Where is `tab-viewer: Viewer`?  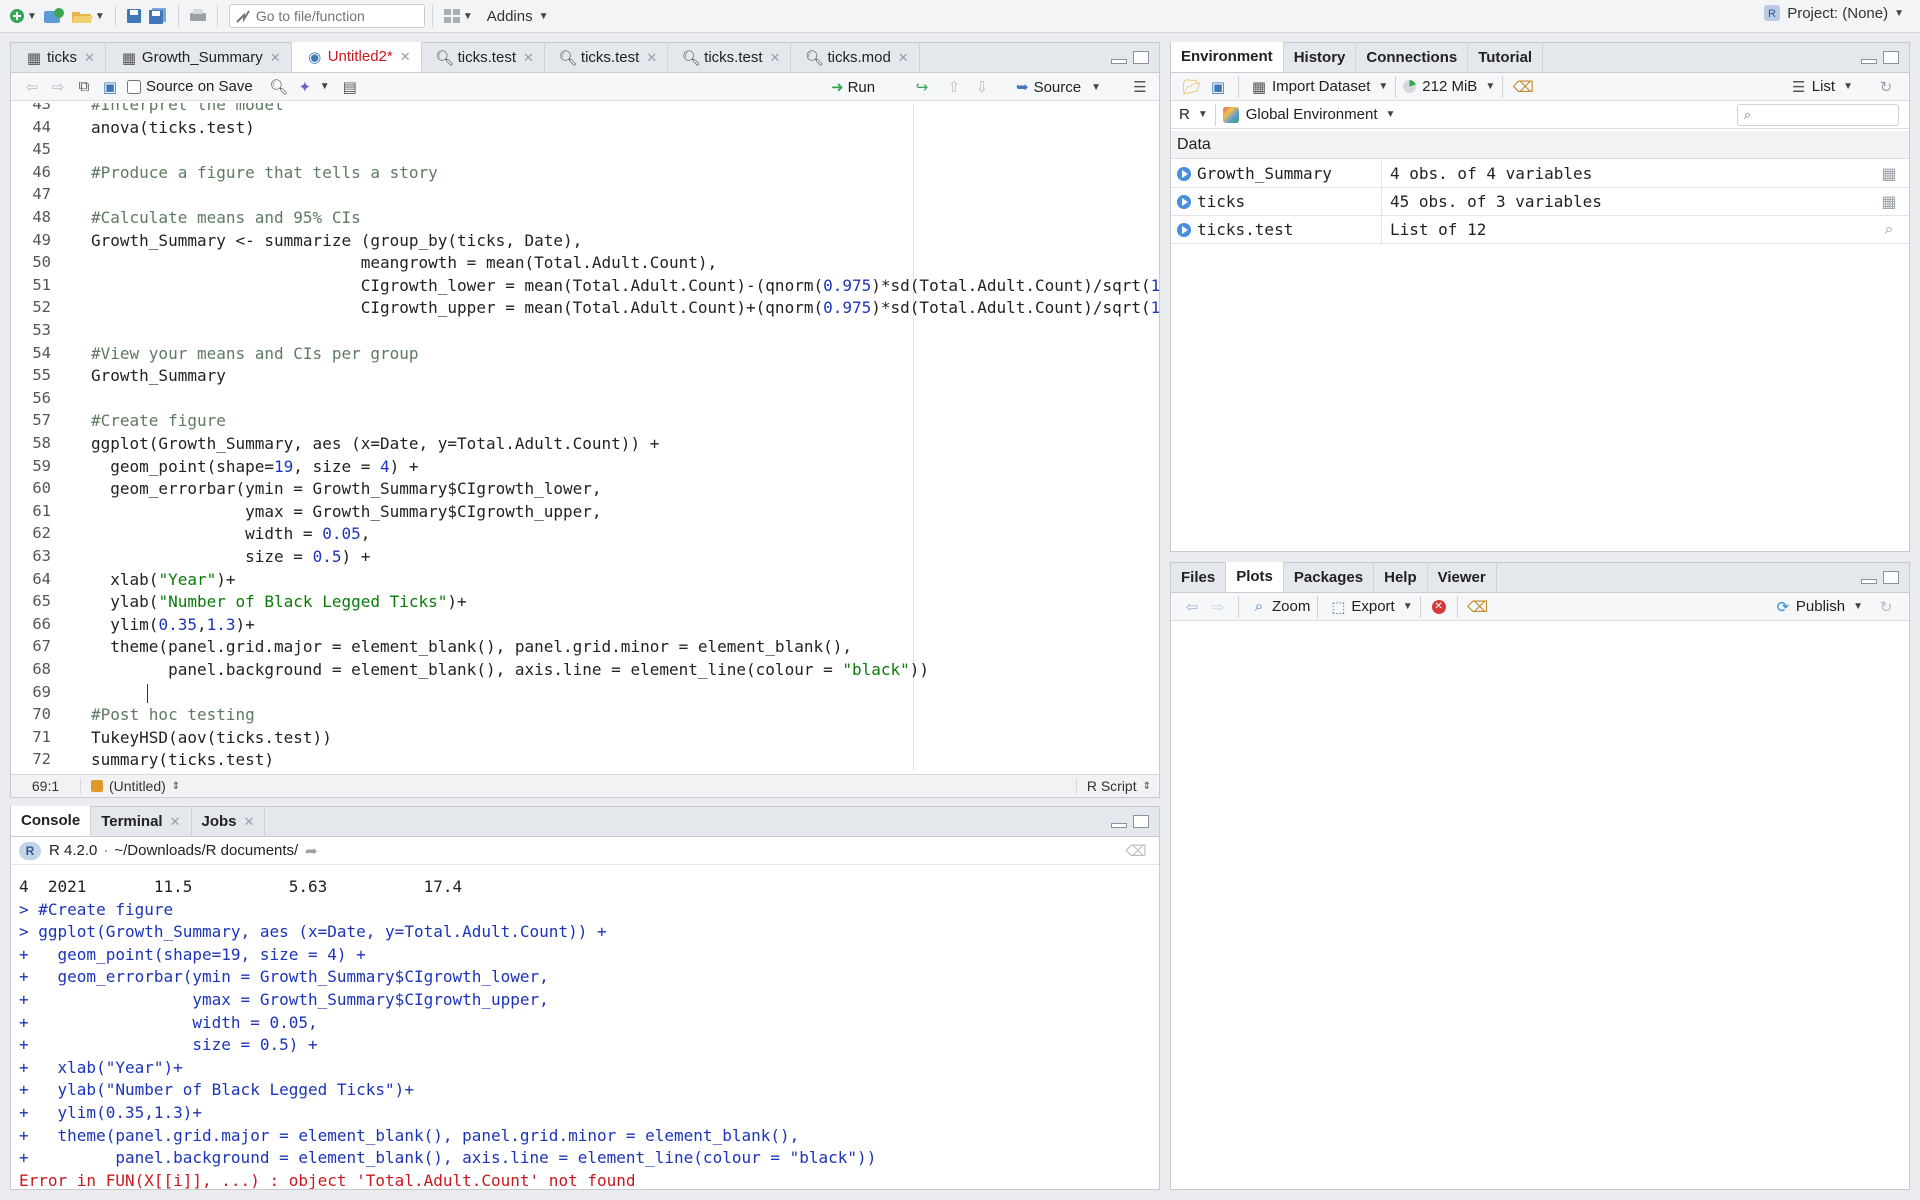 tab-viewer: Viewer is located at coordinates (1462, 577).